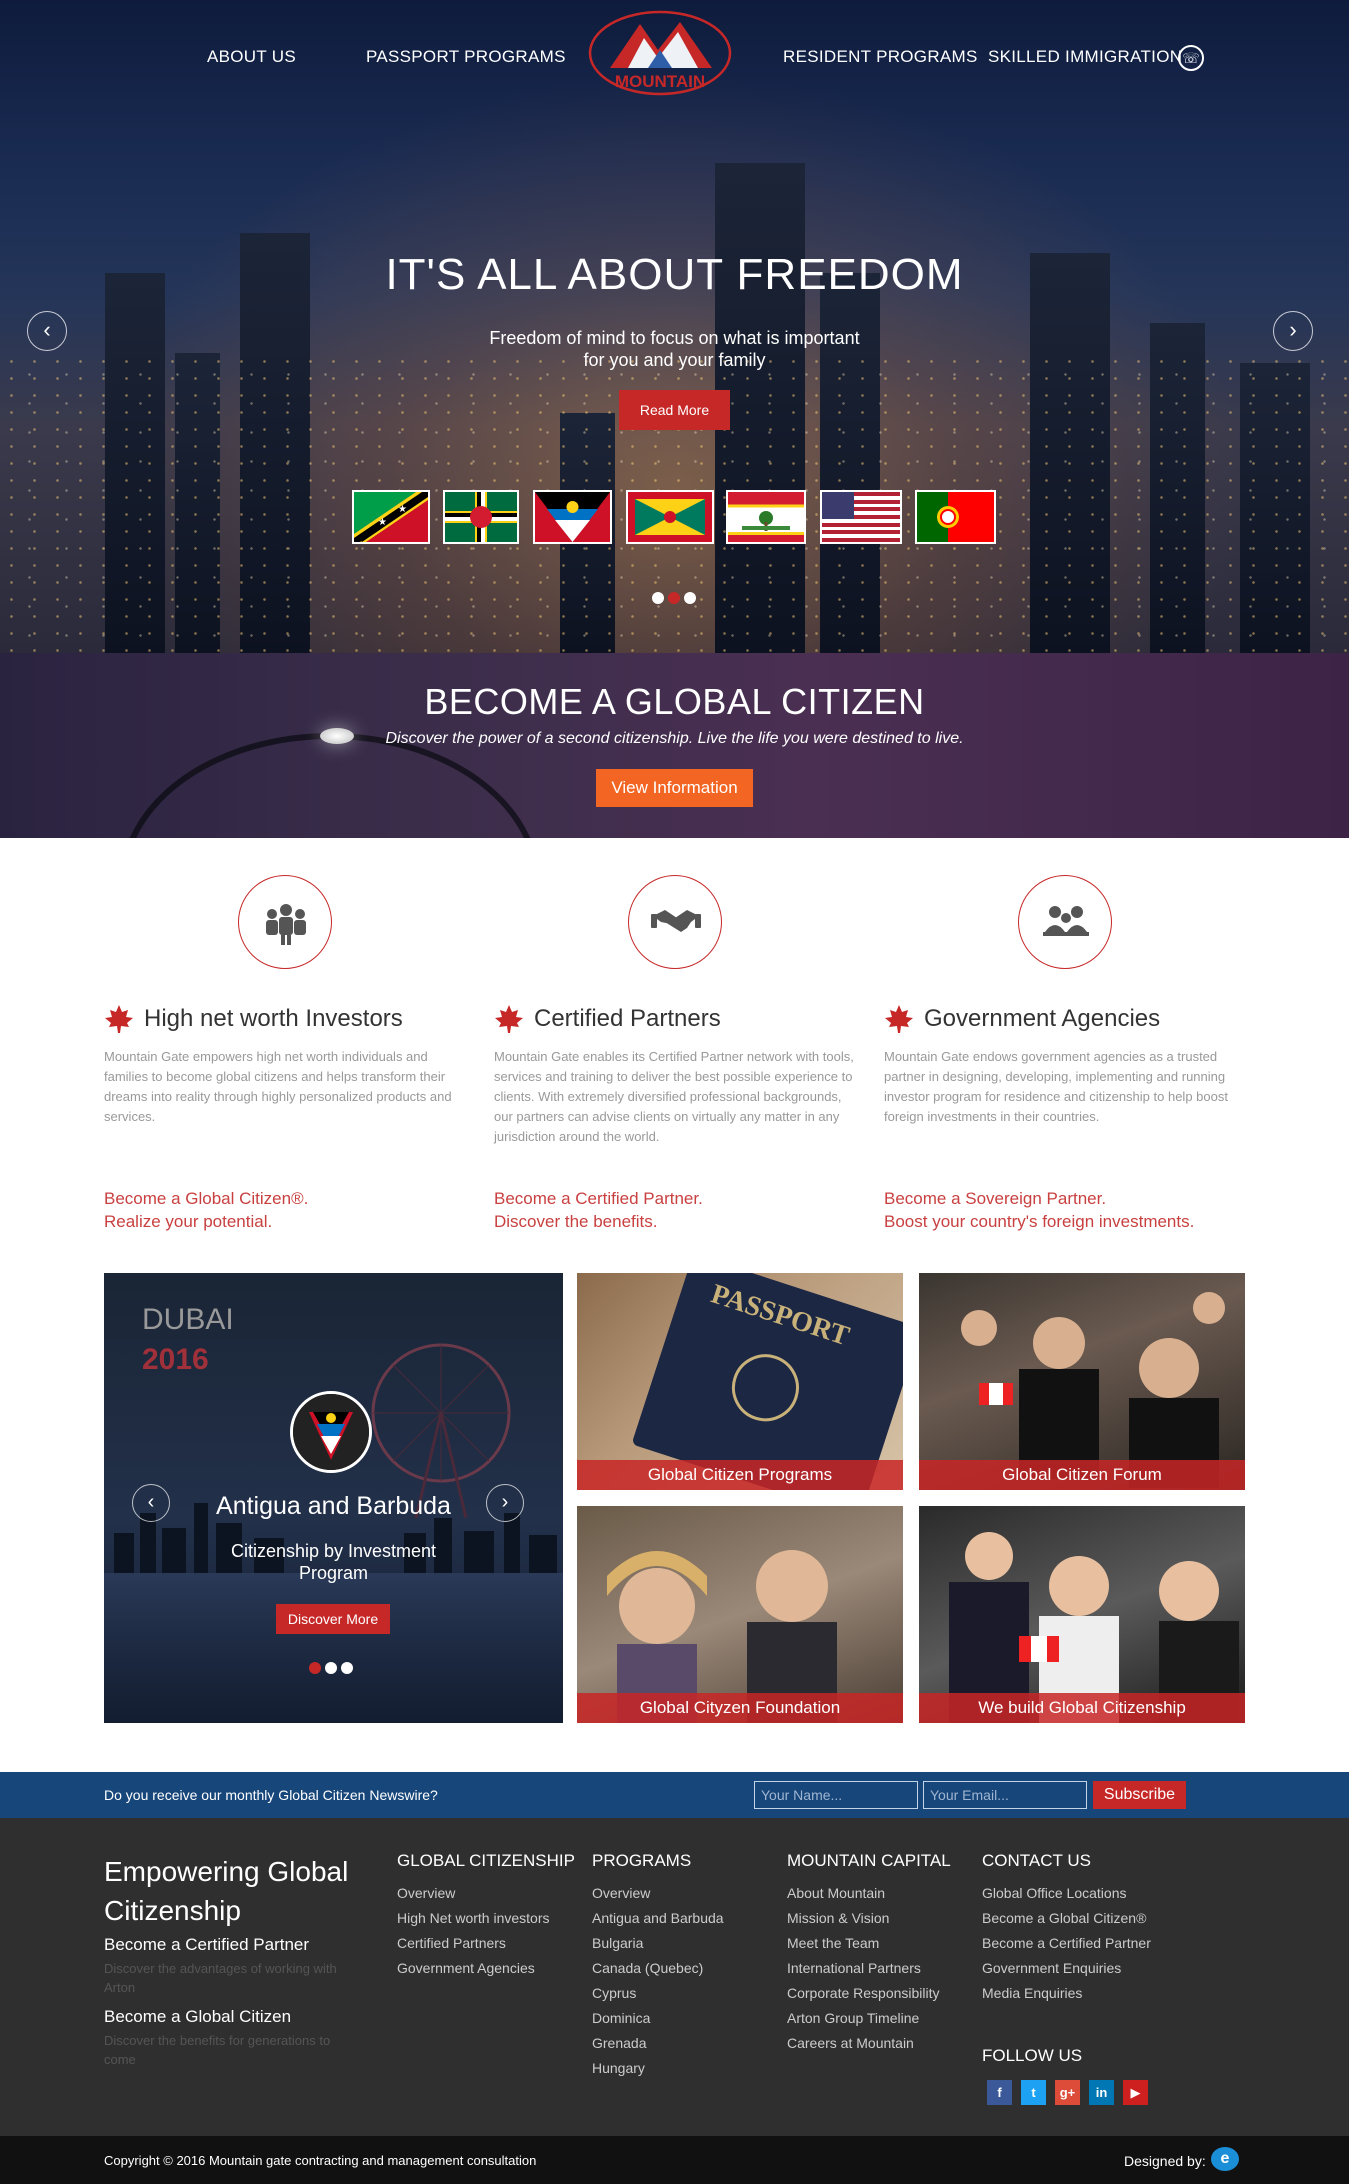  What do you see at coordinates (766, 517) in the screenshot?
I see `flag-prince-edward-island-icon` at bounding box center [766, 517].